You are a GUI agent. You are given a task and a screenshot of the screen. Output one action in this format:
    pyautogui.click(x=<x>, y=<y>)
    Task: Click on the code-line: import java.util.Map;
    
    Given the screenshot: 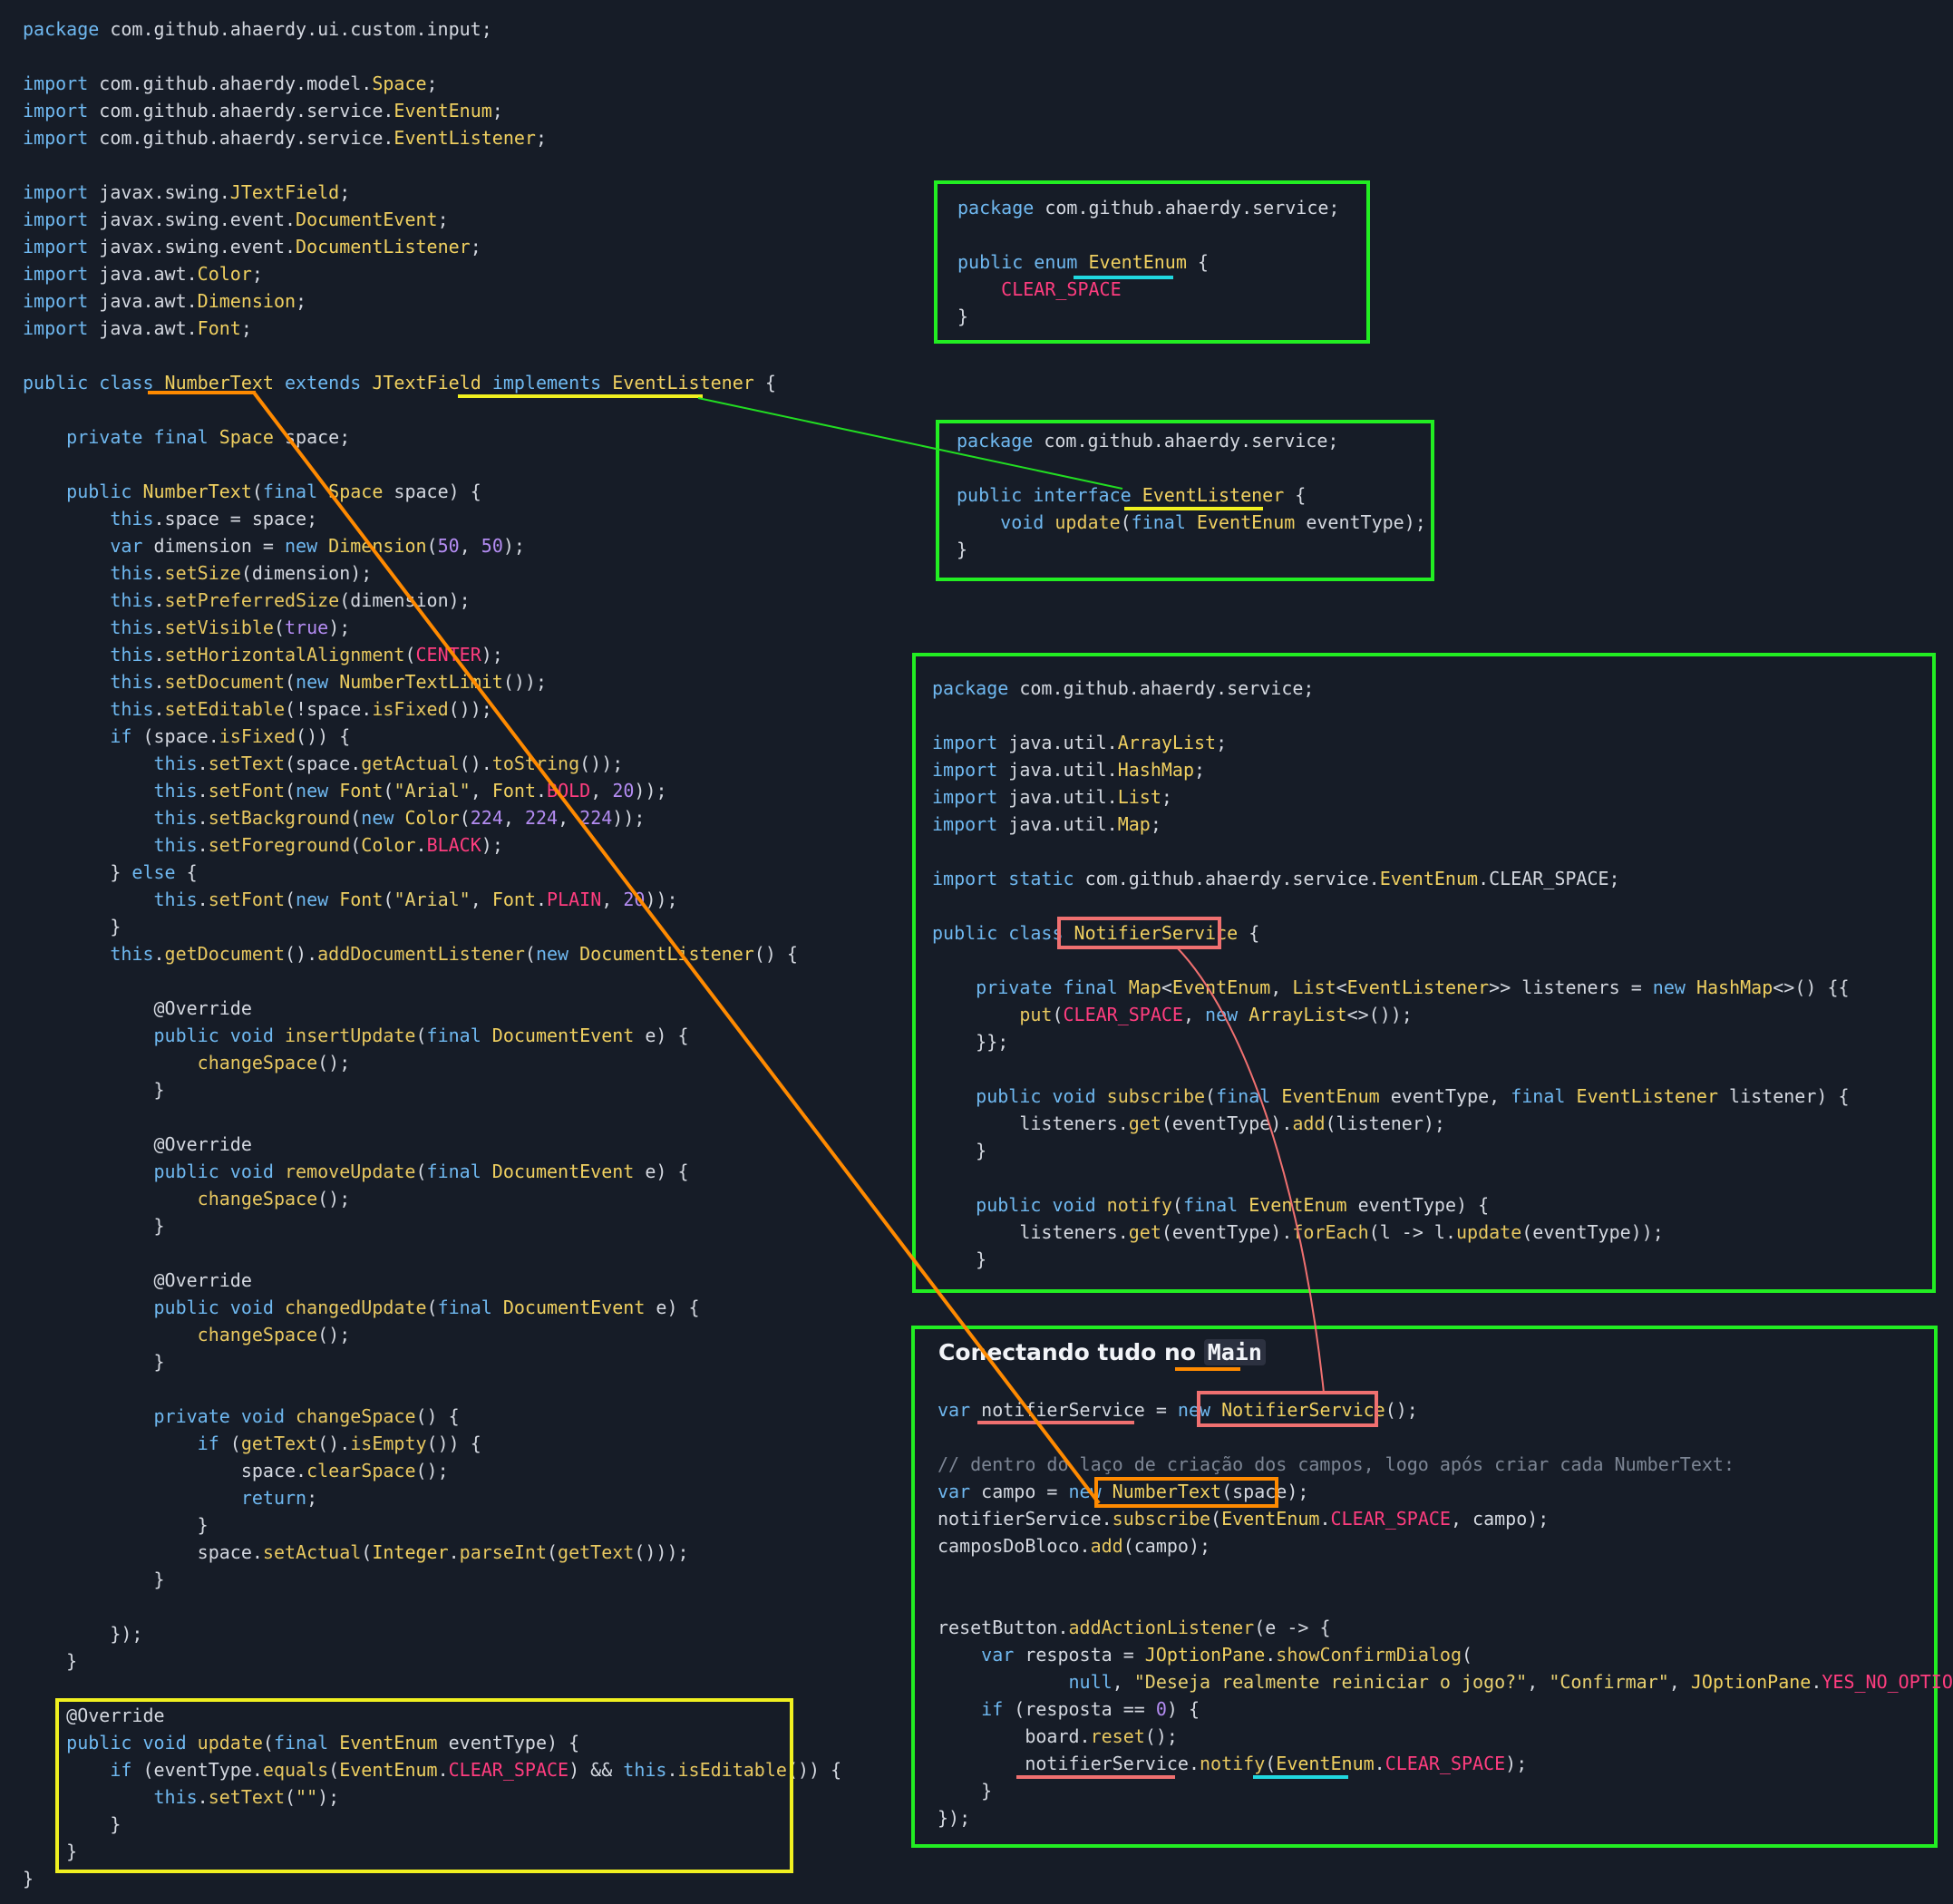 What is the action you would take?
    pyautogui.click(x=1391, y=825)
    